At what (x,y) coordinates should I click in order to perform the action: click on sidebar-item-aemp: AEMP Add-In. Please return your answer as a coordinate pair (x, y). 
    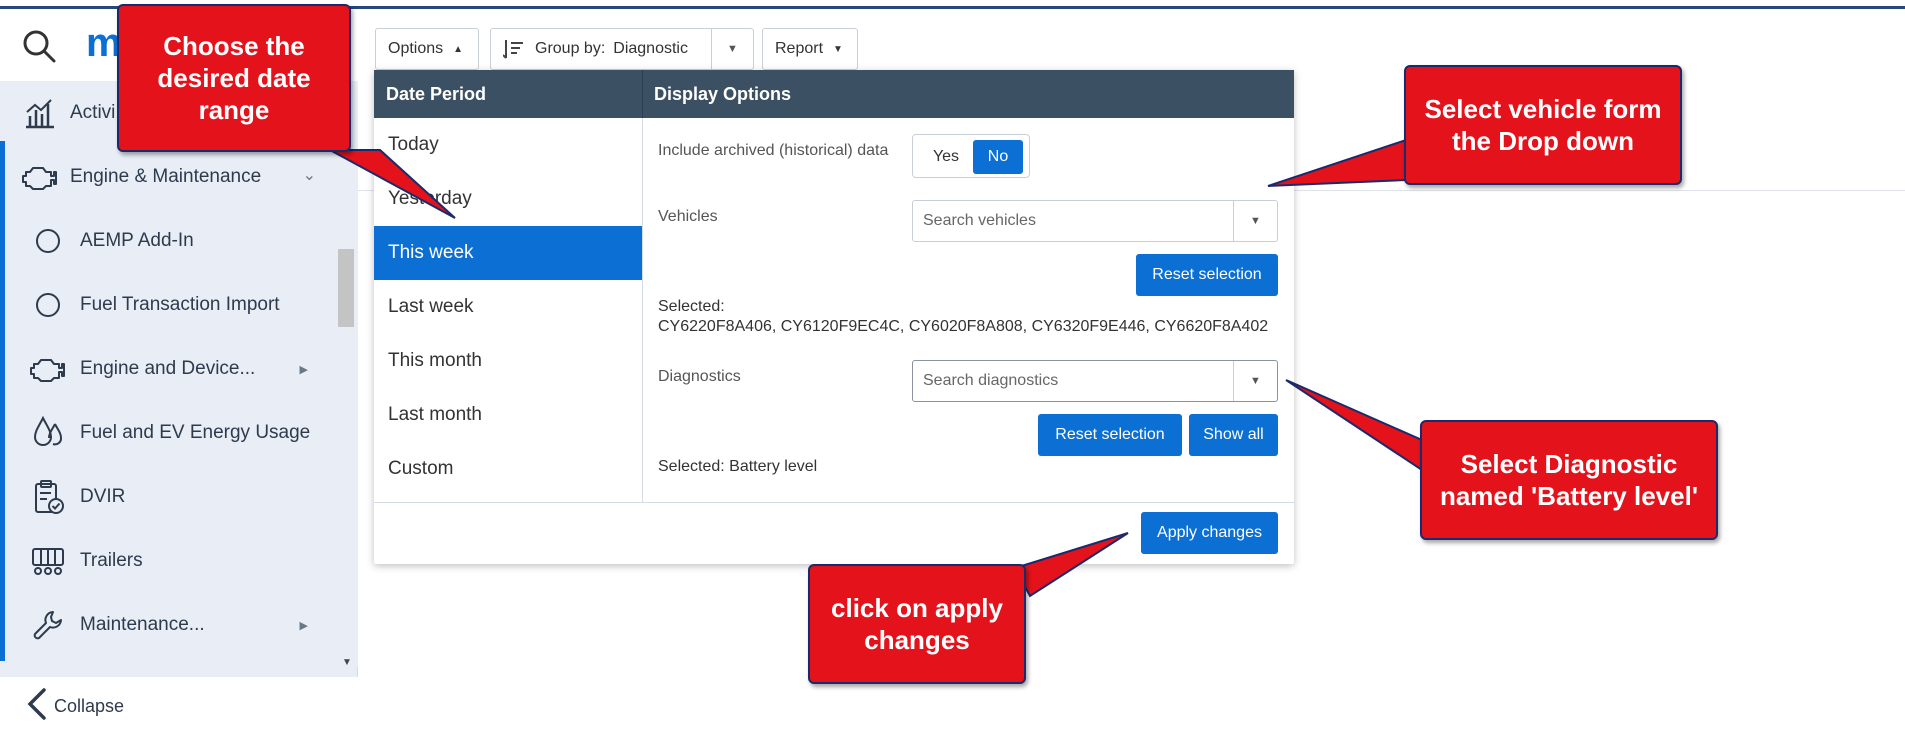
    Looking at the image, I should click on (170, 241).